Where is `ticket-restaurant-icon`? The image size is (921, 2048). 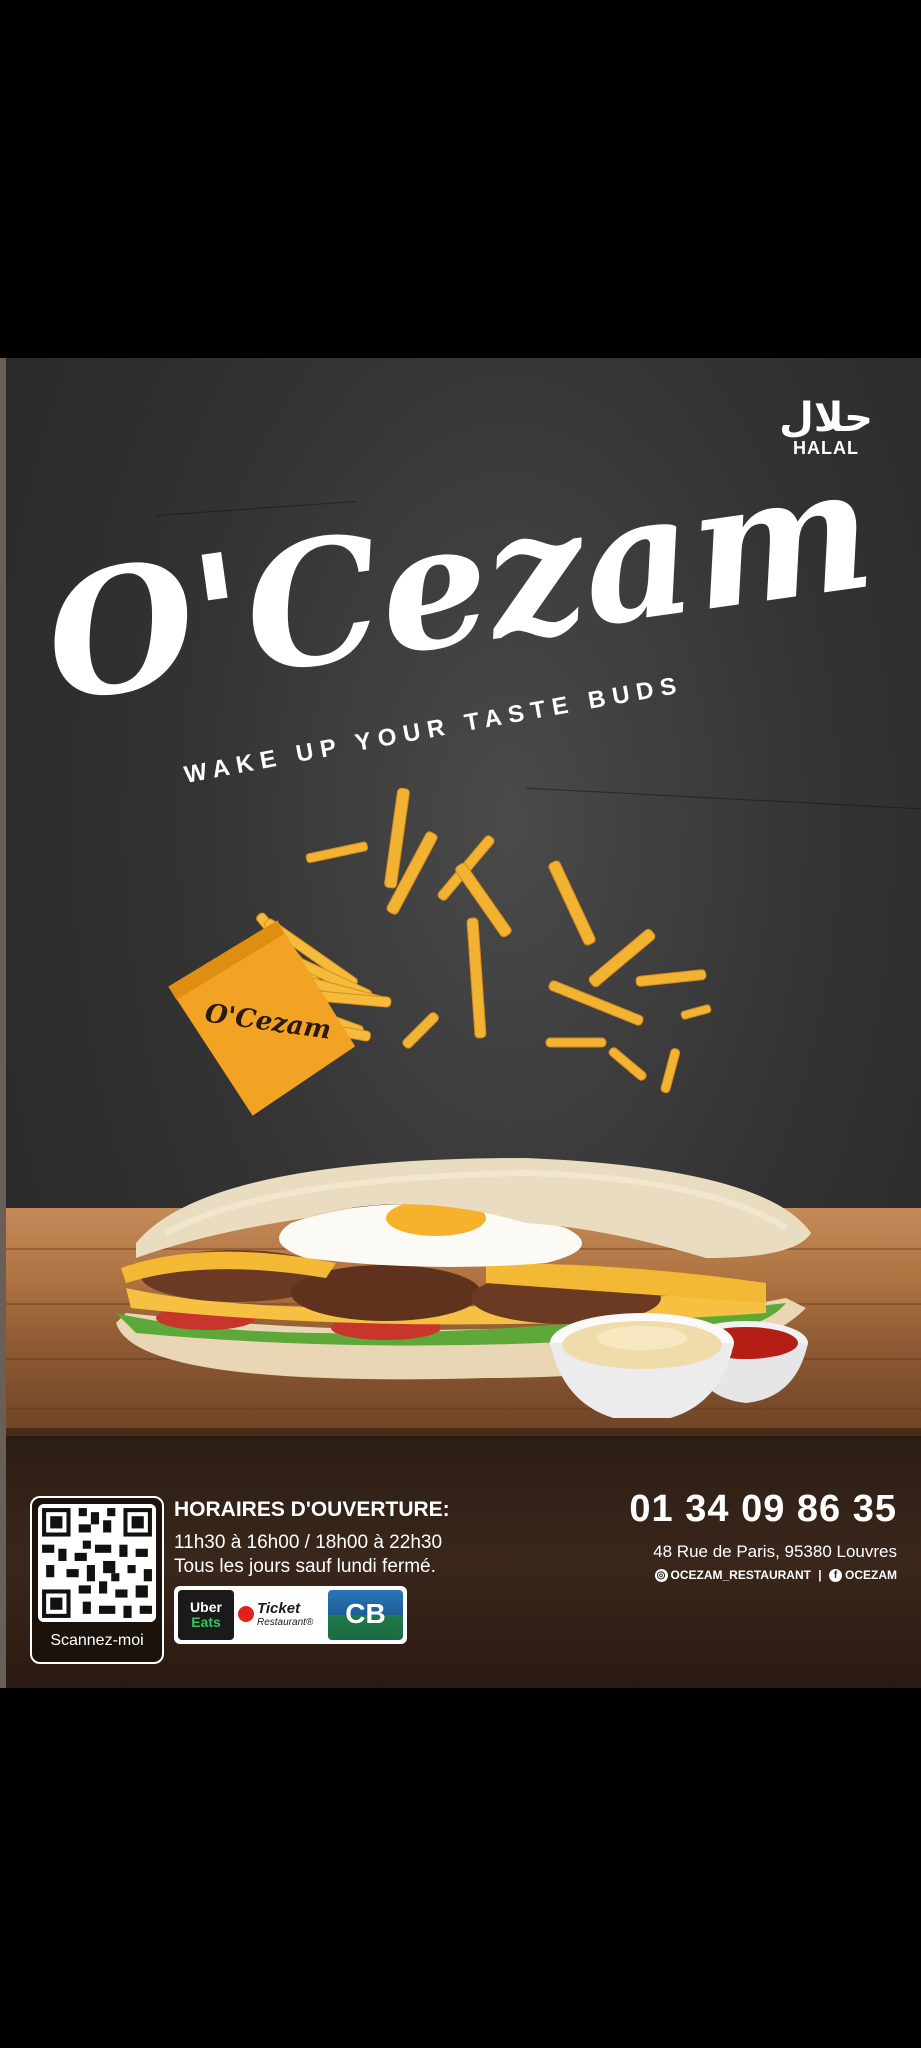 ticket-restaurant-icon is located at coordinates (246, 1614).